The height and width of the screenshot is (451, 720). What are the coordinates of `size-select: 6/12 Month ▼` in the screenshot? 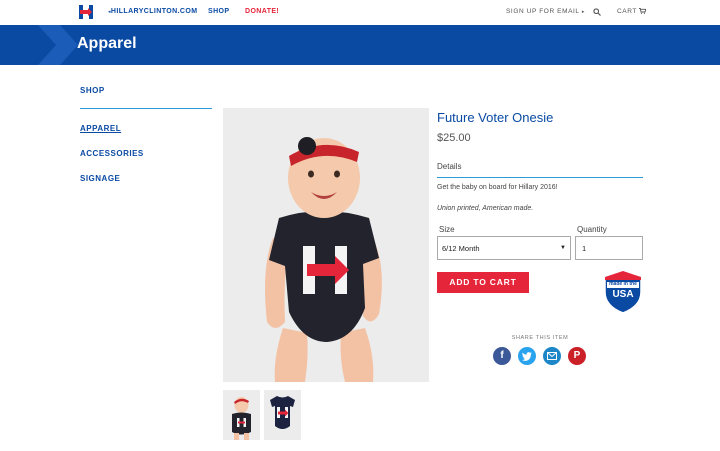 It's located at (504, 248).